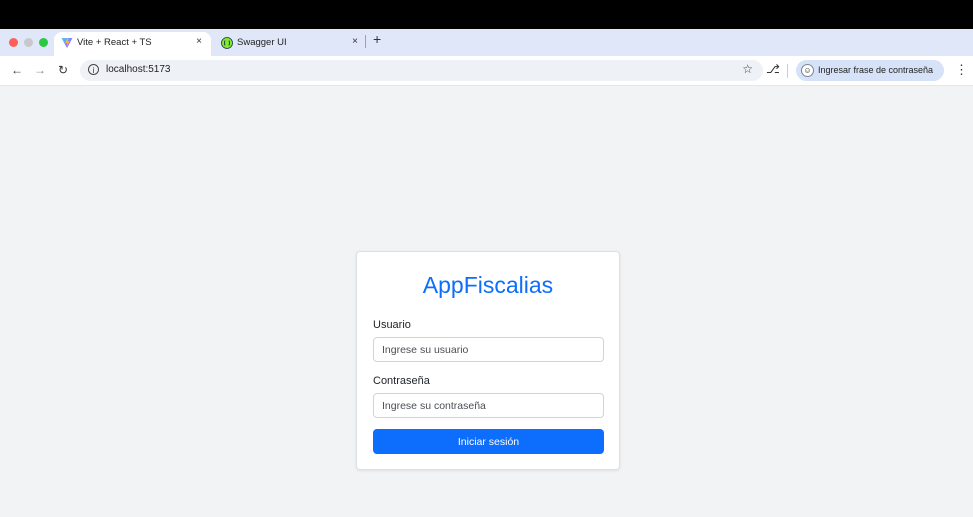  Describe the element at coordinates (488, 285) in the screenshot. I see `app-title: AppFiscalias` at that location.